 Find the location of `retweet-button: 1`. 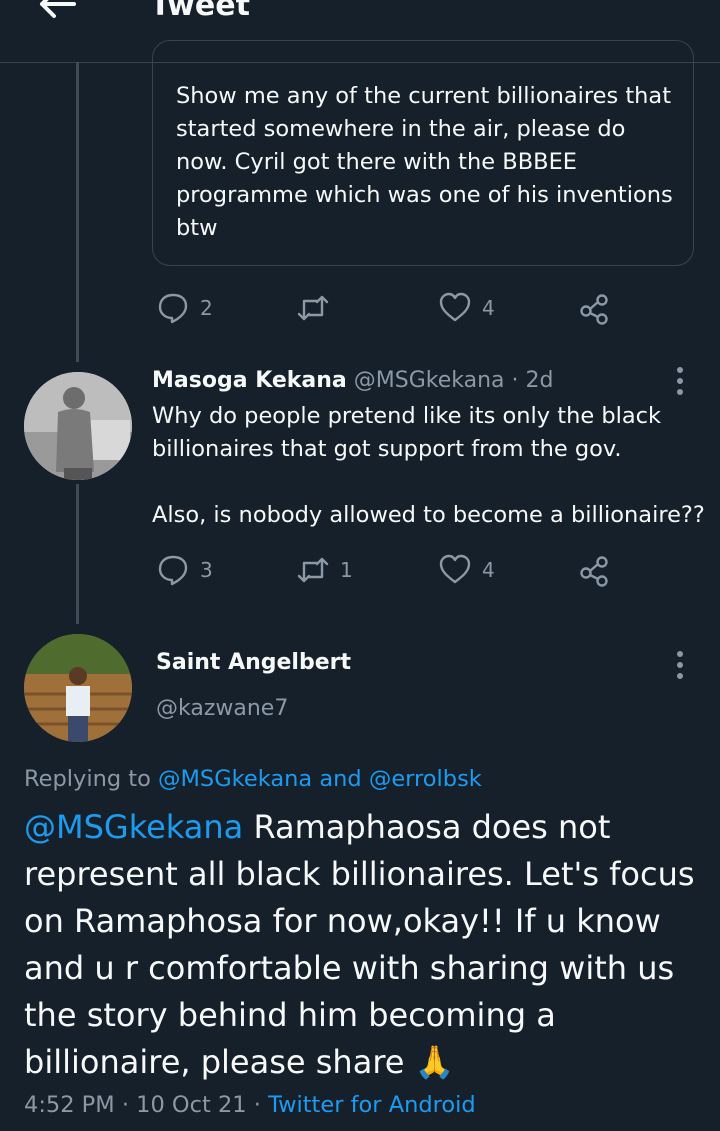

retweet-button: 1 is located at coordinates (324, 570).